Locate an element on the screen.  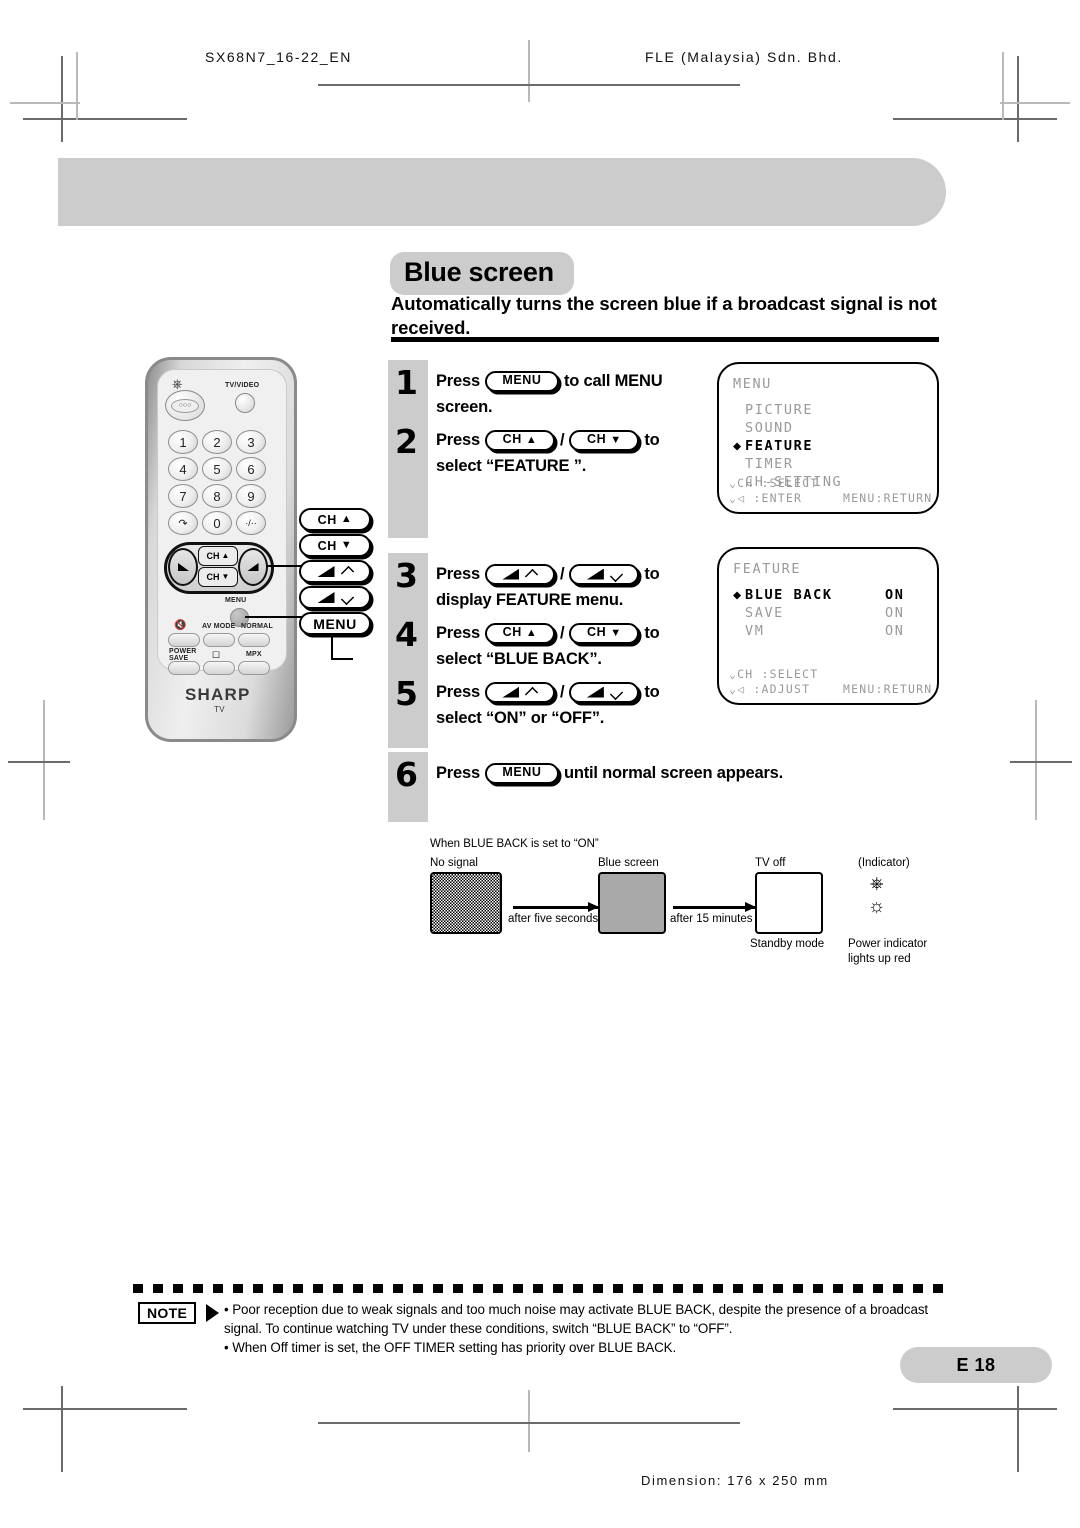
step-2-post-label: to is located at coordinates (652, 440).